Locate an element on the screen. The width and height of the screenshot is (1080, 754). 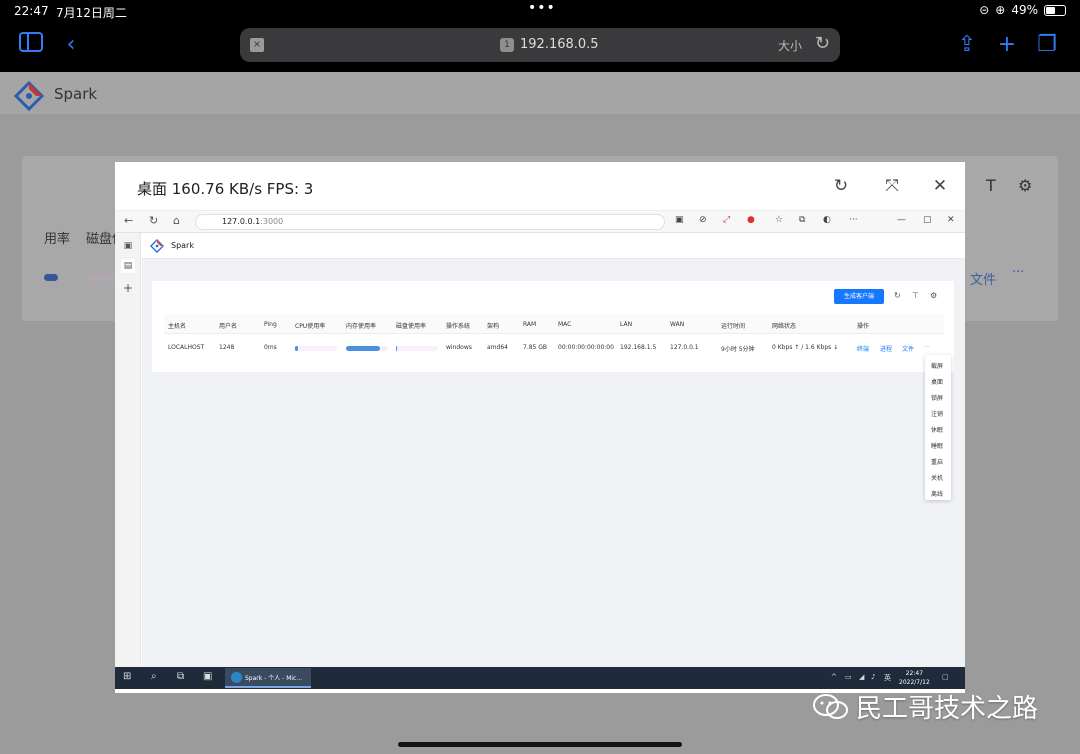
clock-date: 2022/7/12 is located at coordinates (914, 682).